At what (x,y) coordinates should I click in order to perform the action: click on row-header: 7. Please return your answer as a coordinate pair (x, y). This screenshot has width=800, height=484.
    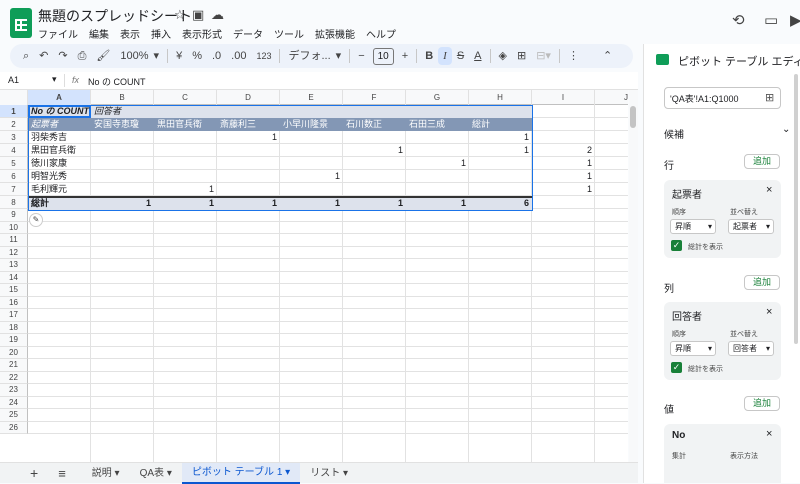
    Looking at the image, I should click on (14, 189).